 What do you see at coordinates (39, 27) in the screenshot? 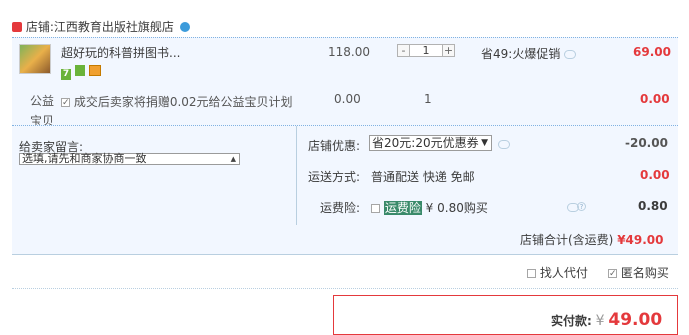
I see `shop-label: 店铺:` at bounding box center [39, 27].